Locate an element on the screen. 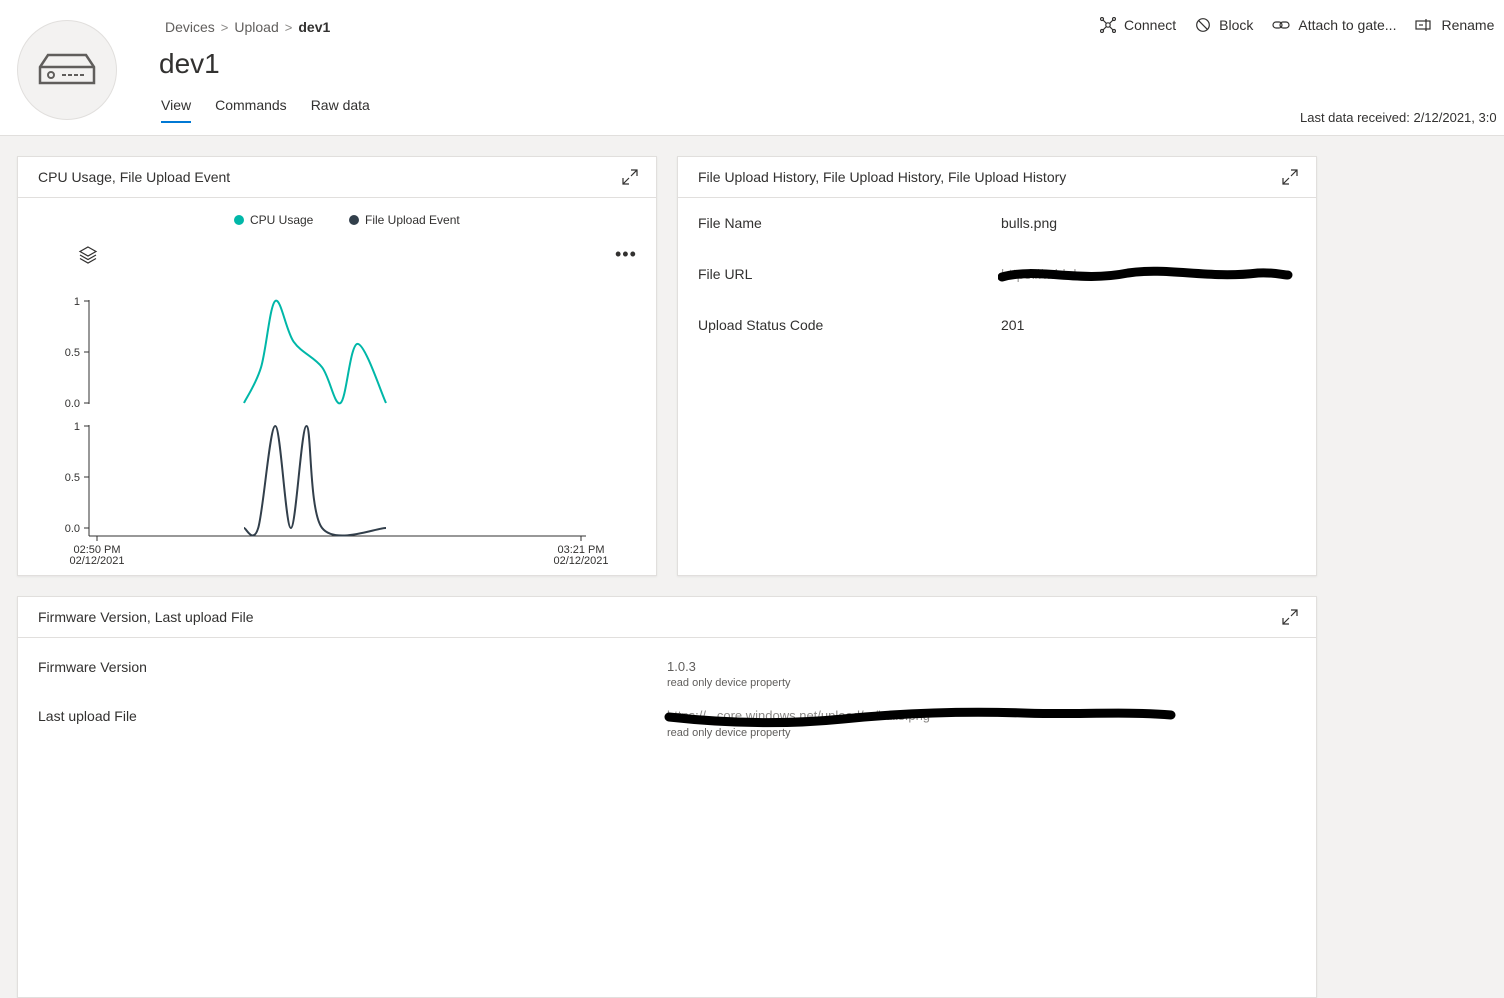  chart-card-header: CPU Usage, File Upload Event is located at coordinates (337, 177).